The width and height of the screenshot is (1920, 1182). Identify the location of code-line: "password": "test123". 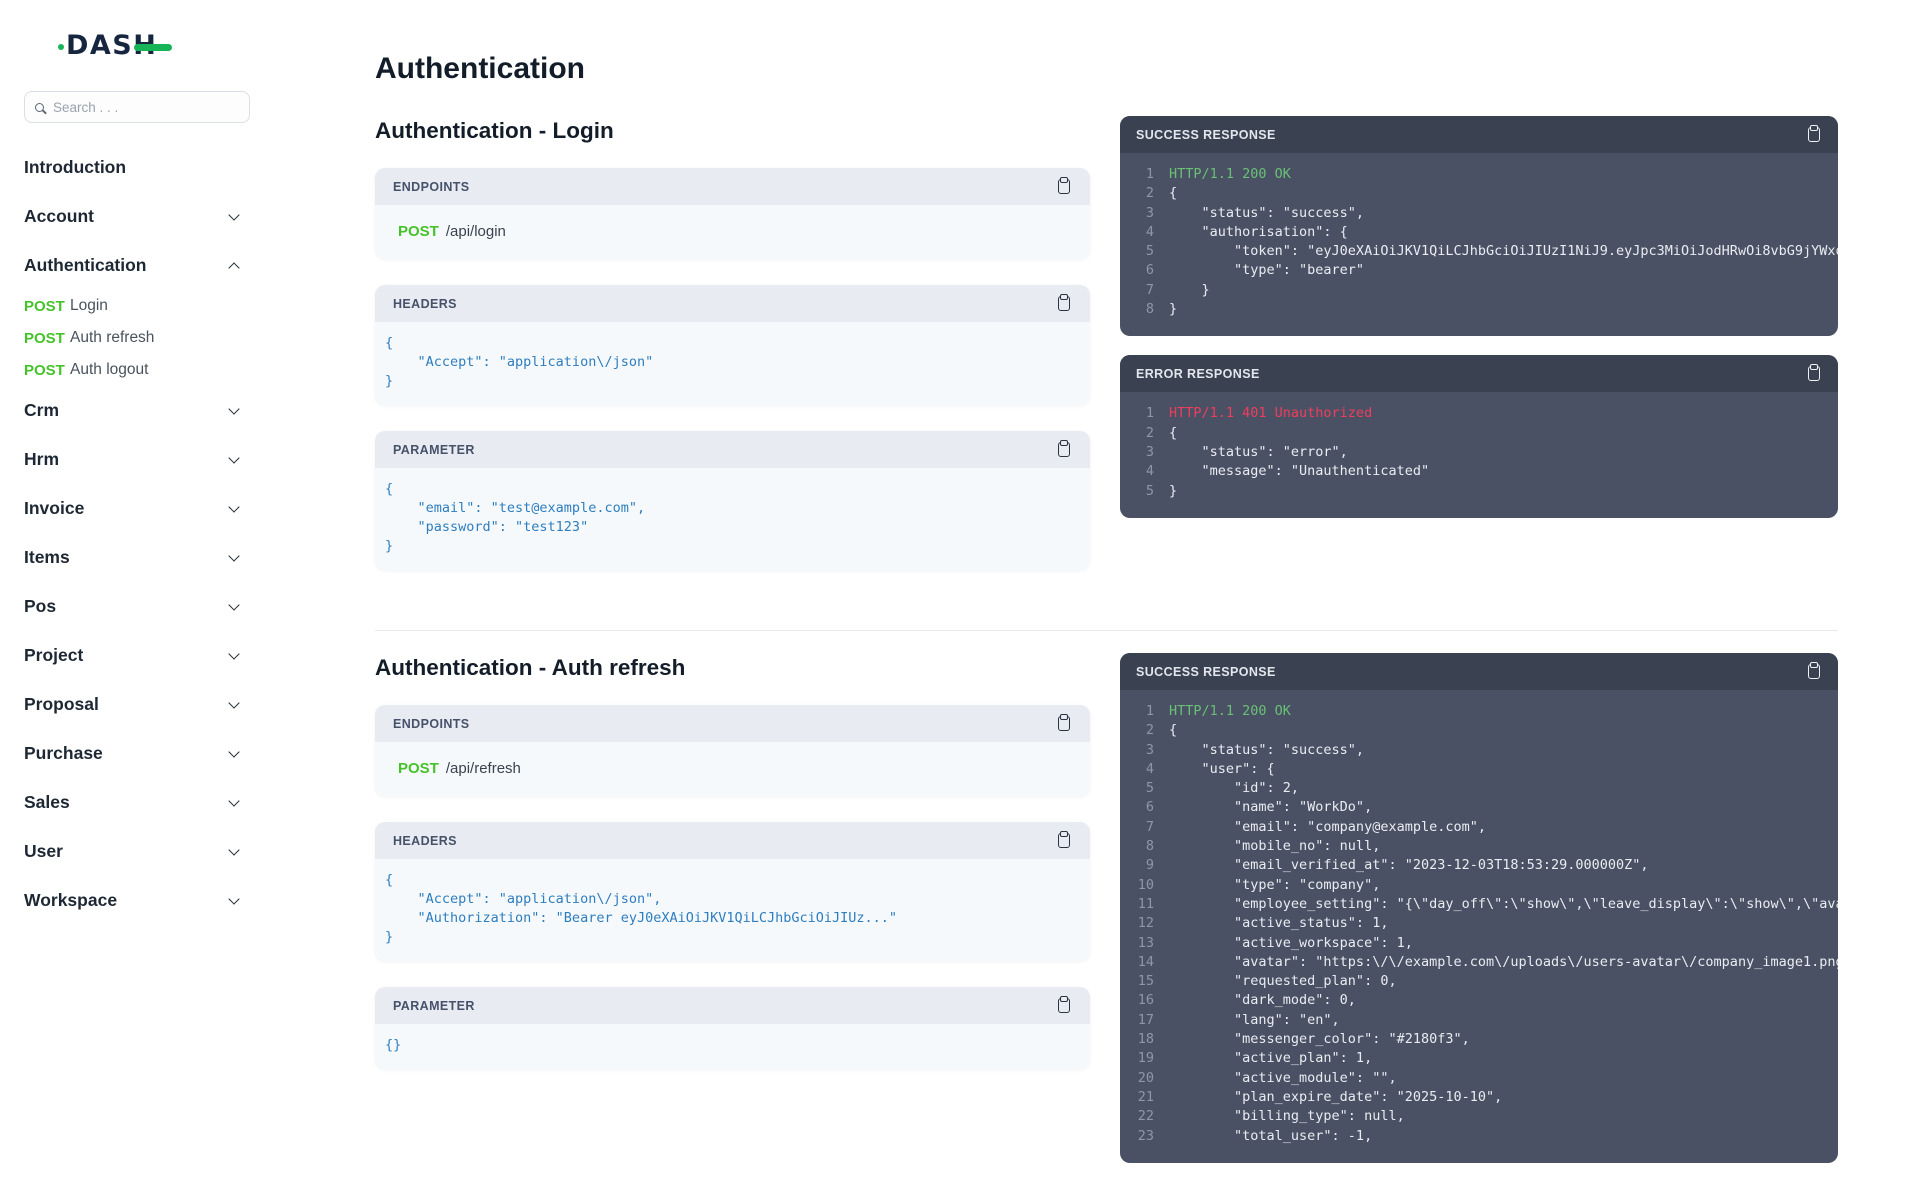
(487, 527).